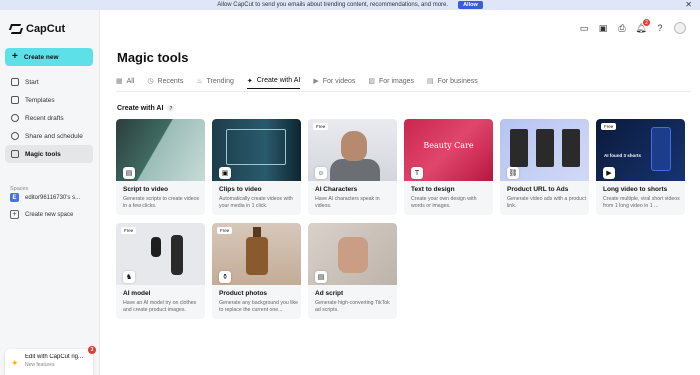  Describe the element at coordinates (257, 256) in the screenshot. I see `bottle-body` at that location.